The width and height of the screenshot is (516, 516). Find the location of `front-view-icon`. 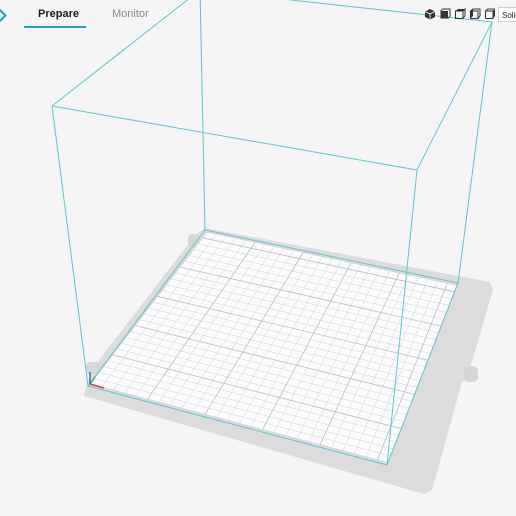

front-view-icon is located at coordinates (445, 14).